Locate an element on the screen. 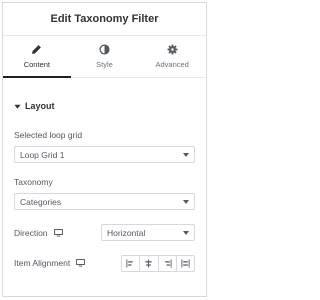 This screenshot has height=300, width=320. panel-header: Edit Taxonomy Filter is located at coordinates (104, 19).